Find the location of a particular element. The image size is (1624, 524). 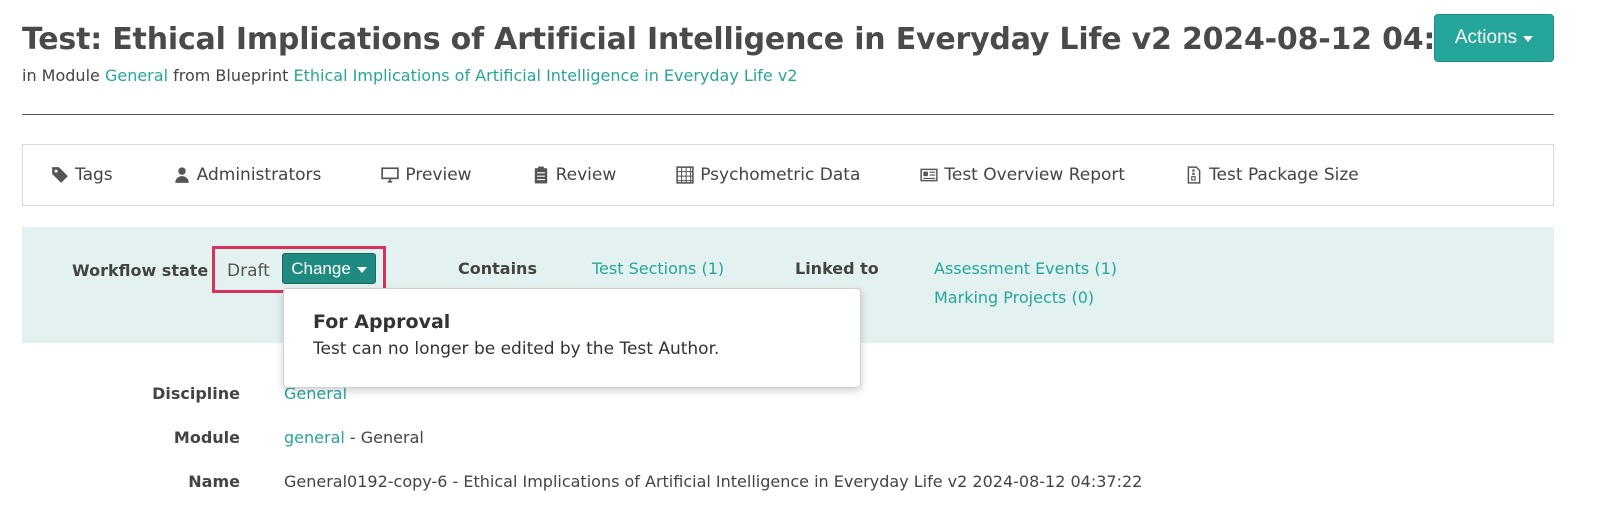

module-suffix: - General is located at coordinates (384, 437).